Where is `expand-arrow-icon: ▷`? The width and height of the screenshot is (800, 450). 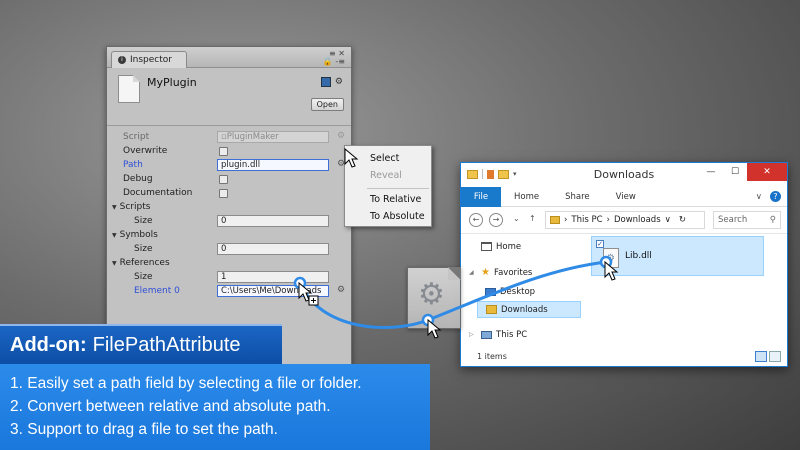
expand-arrow-icon: ▷ is located at coordinates (473, 334).